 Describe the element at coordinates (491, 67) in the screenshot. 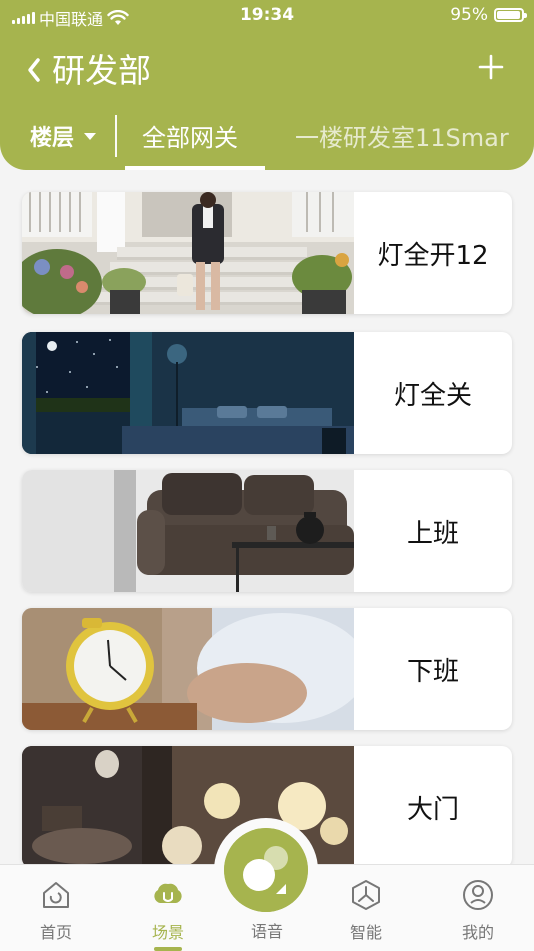

I see `add-icon` at that location.